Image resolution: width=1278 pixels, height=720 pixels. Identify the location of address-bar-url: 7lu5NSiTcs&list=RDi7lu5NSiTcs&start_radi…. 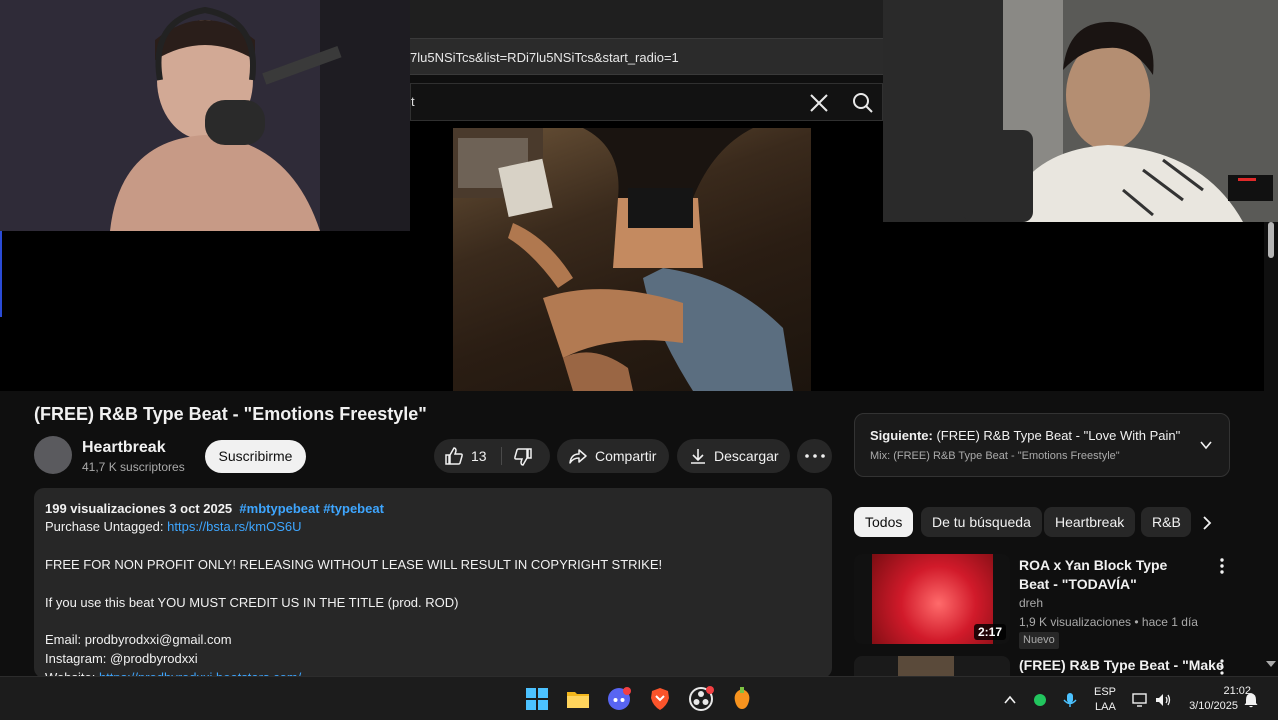
(544, 57).